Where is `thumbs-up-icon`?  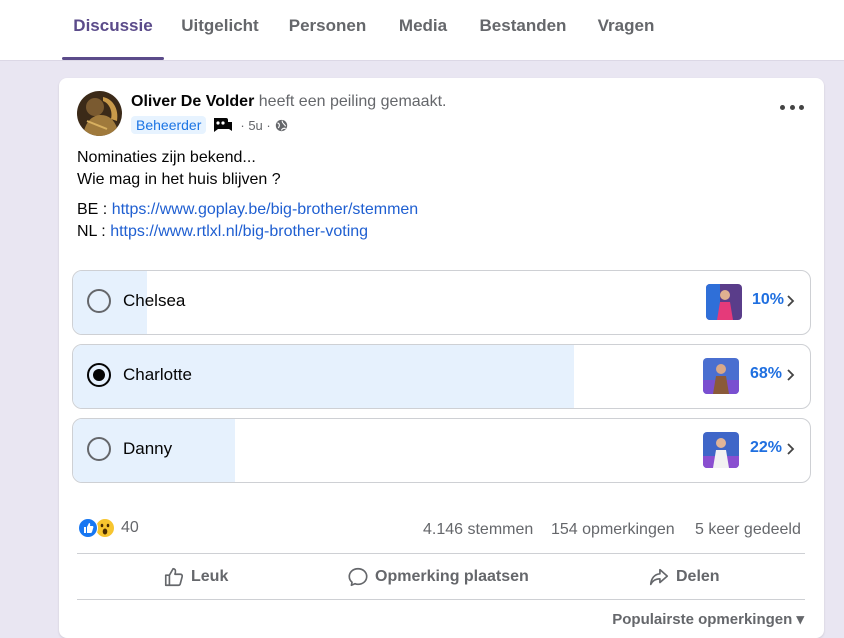
thumbs-up-icon is located at coordinates (174, 577).